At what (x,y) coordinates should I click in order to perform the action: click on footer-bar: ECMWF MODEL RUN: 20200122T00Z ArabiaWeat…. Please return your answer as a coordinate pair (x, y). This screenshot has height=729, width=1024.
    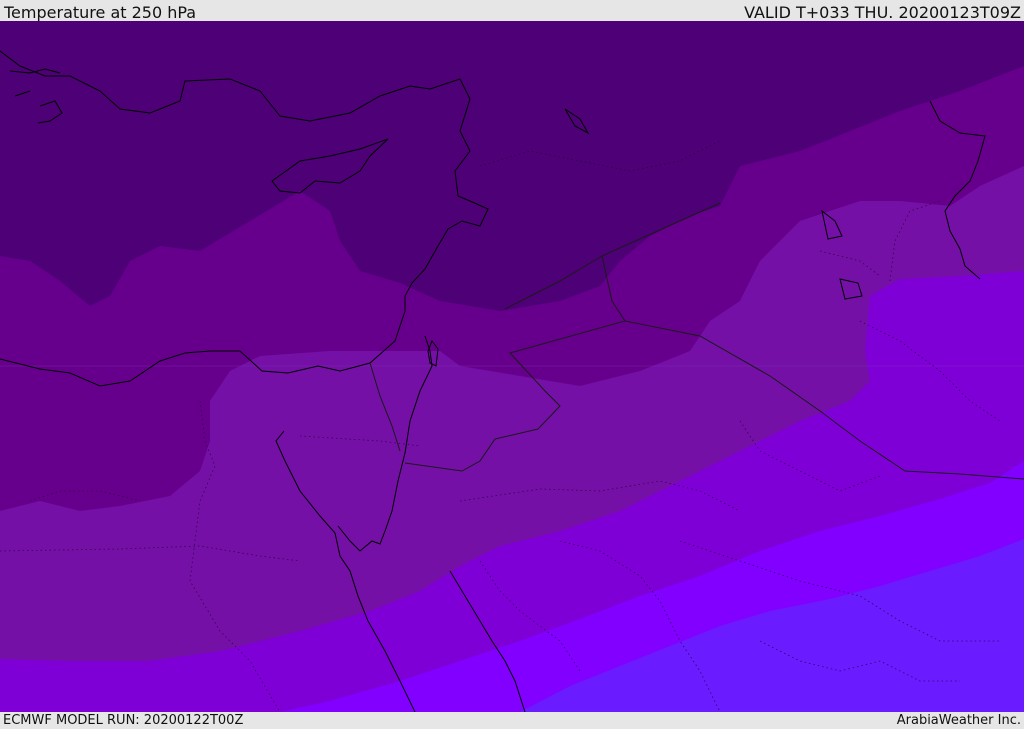
    Looking at the image, I should click on (512, 720).